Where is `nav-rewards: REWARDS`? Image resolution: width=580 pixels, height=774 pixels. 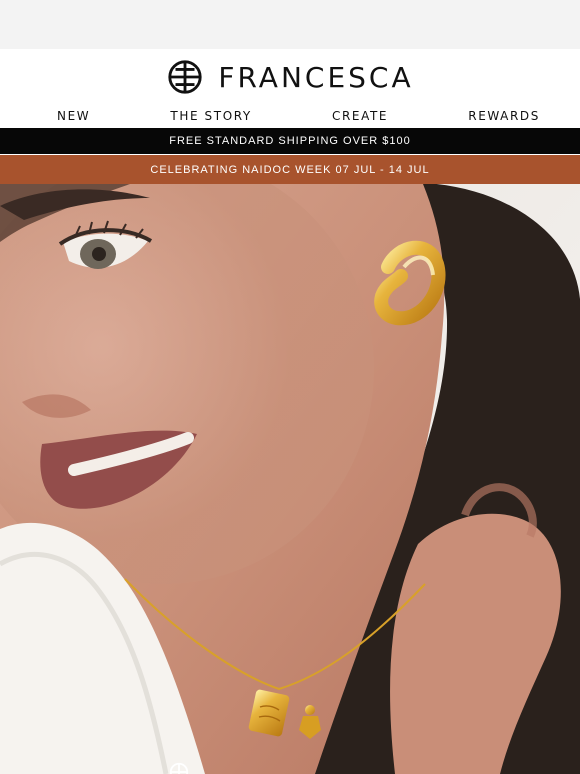 nav-rewards: REWARDS is located at coordinates (504, 116).